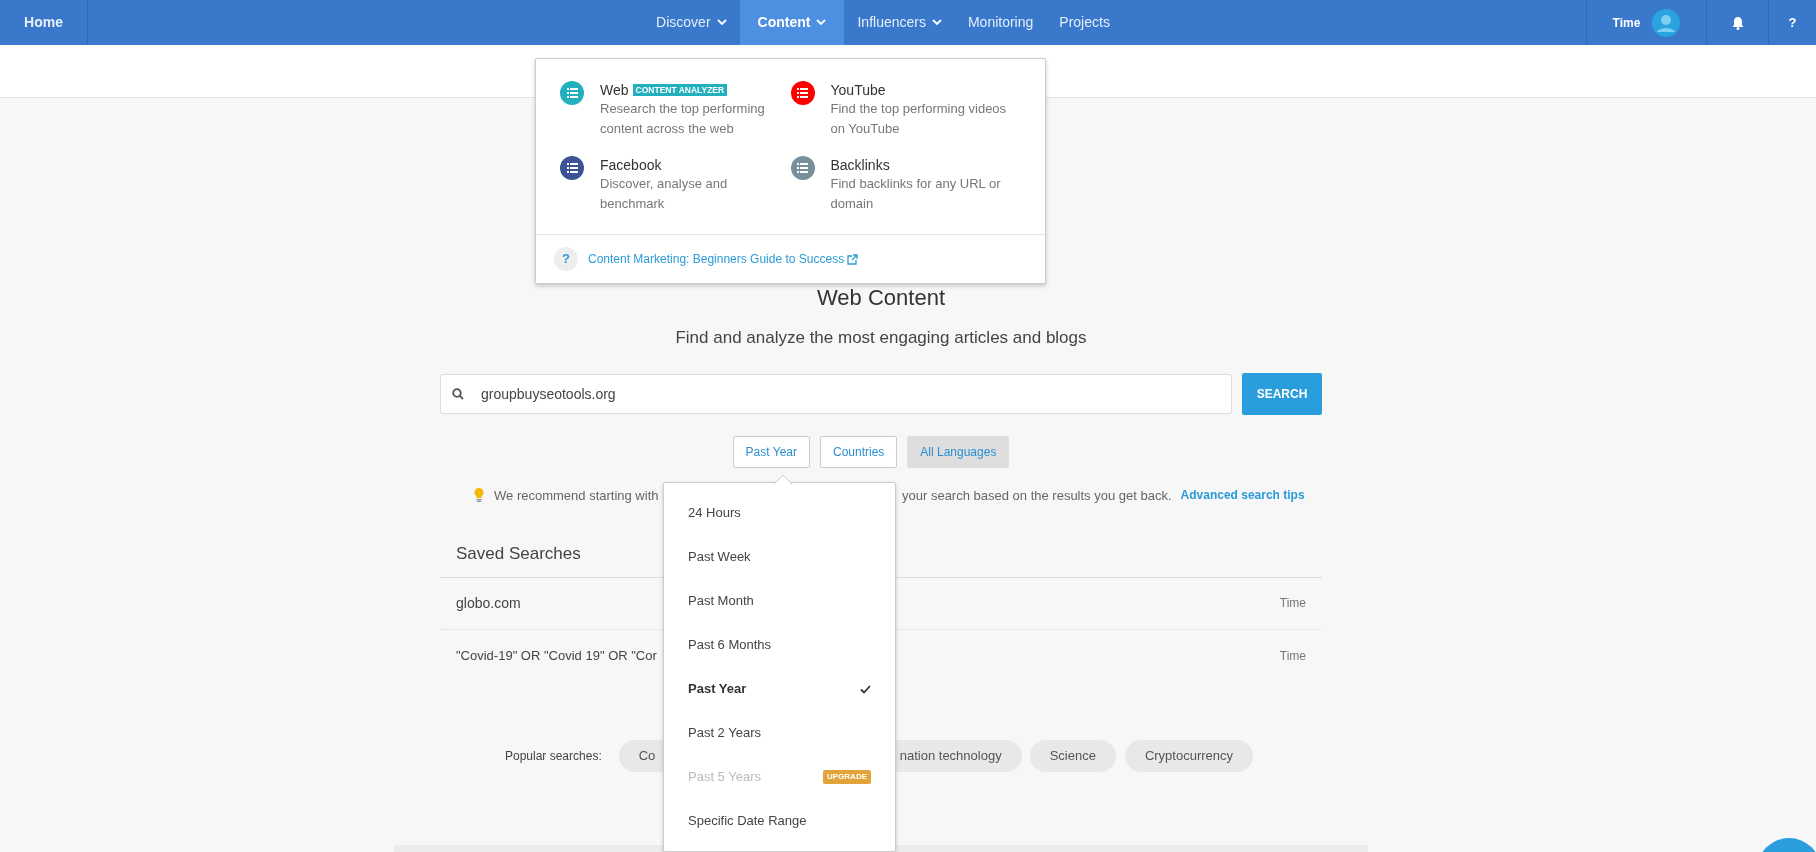 The image size is (1816, 852). I want to click on menu-item: Backlinks Find backlinks for any URL or domain, so click(905, 185).